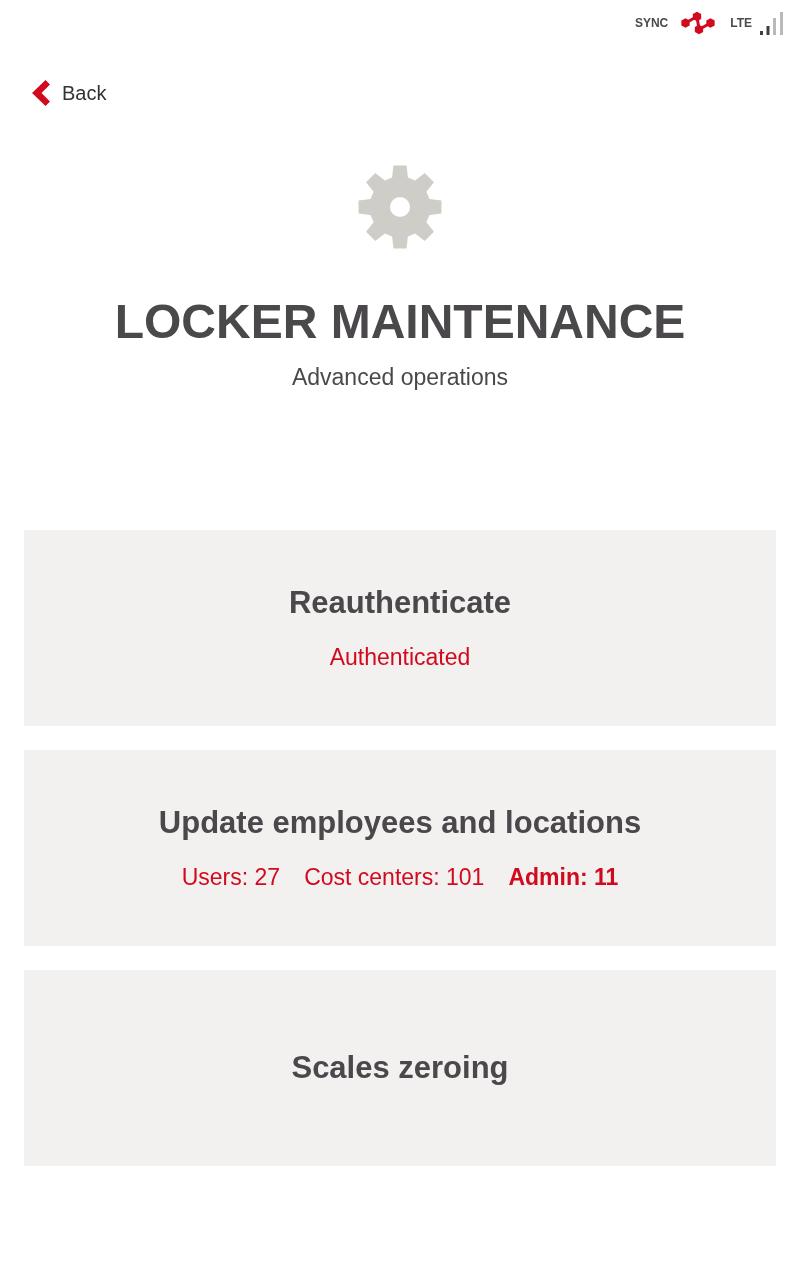  I want to click on action-card: Update employees and locations Users: 27 Cost centers: 101 Admin: 11, so click(400, 848).